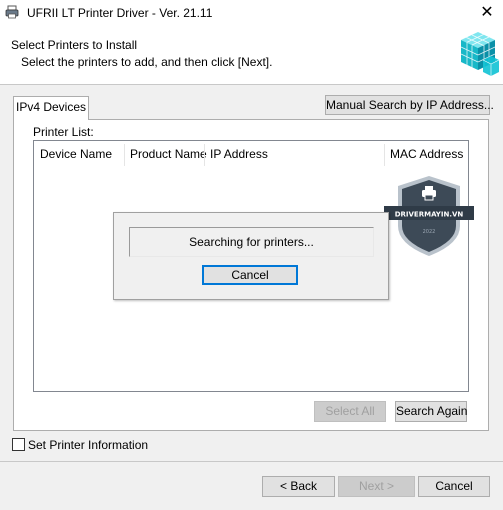  Describe the element at coordinates (454, 486) in the screenshot. I see `cancel-button: Cancel` at that location.